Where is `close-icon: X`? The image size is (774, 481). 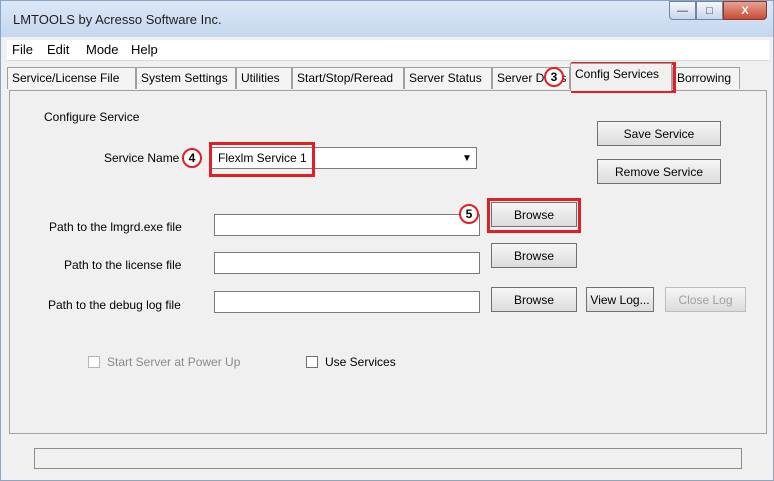 close-icon: X is located at coordinates (745, 10).